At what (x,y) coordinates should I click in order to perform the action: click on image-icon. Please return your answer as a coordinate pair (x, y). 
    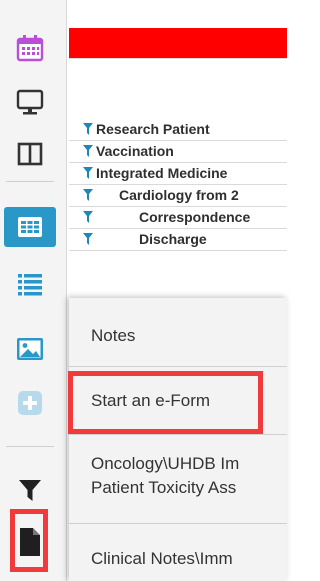
    Looking at the image, I should click on (30, 349).